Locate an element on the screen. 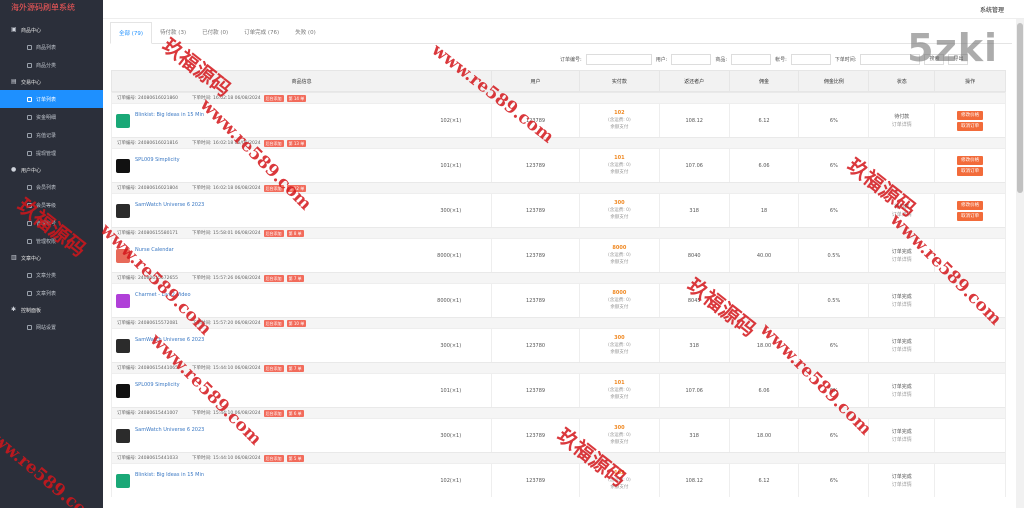 The width and height of the screenshot is (1024, 508). status-tab: 待付款 (3) is located at coordinates (173, 33).